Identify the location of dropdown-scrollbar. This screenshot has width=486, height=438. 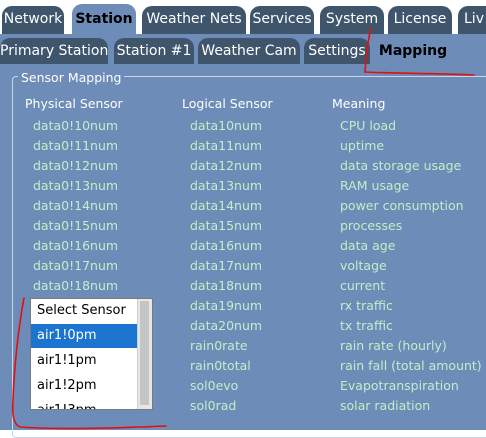
(144, 354).